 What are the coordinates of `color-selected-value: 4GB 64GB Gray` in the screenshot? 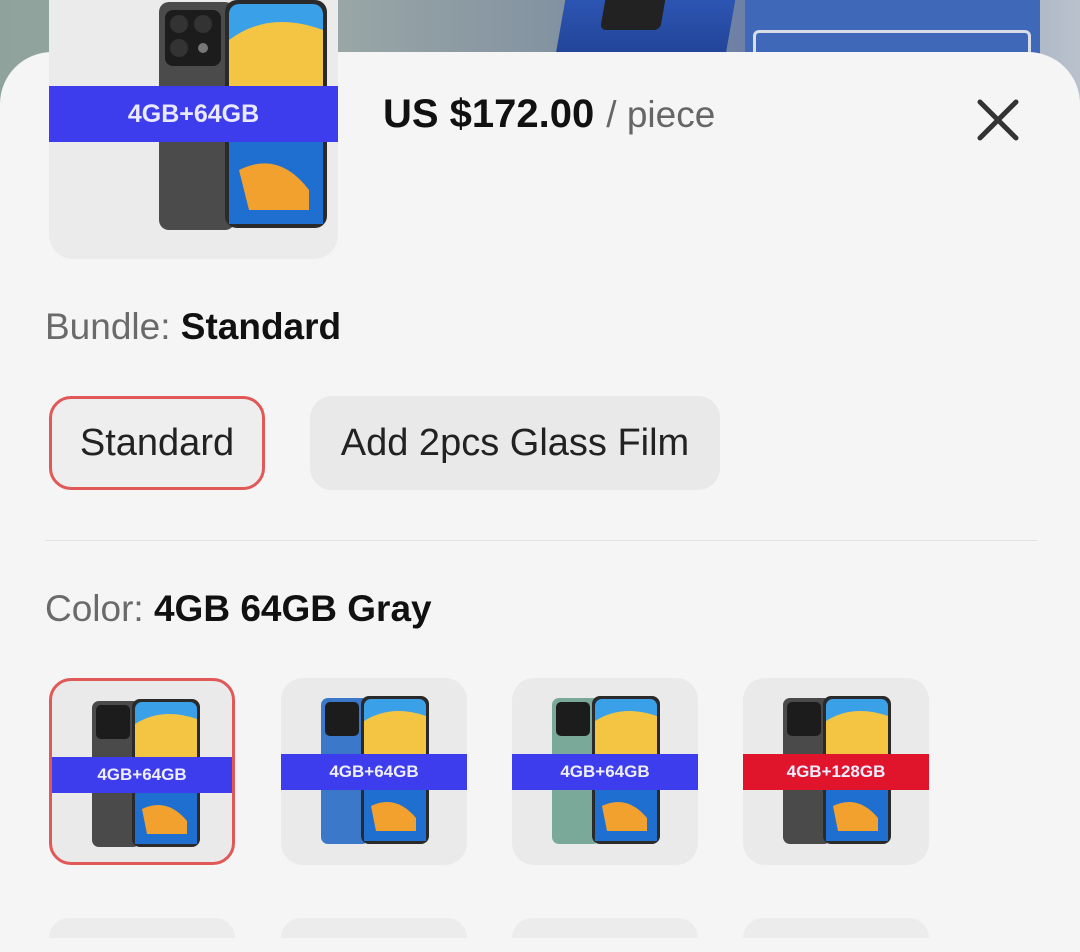 It's located at (292, 608).